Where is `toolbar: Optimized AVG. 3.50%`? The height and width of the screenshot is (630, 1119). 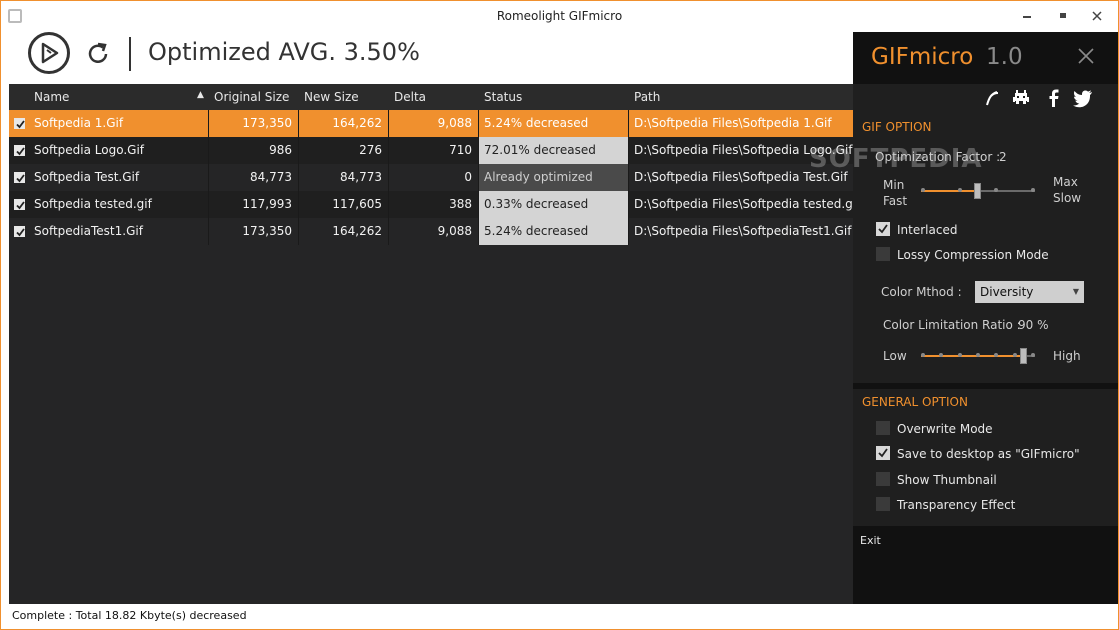 toolbar: Optimized AVG. 3.50% is located at coordinates (426, 57).